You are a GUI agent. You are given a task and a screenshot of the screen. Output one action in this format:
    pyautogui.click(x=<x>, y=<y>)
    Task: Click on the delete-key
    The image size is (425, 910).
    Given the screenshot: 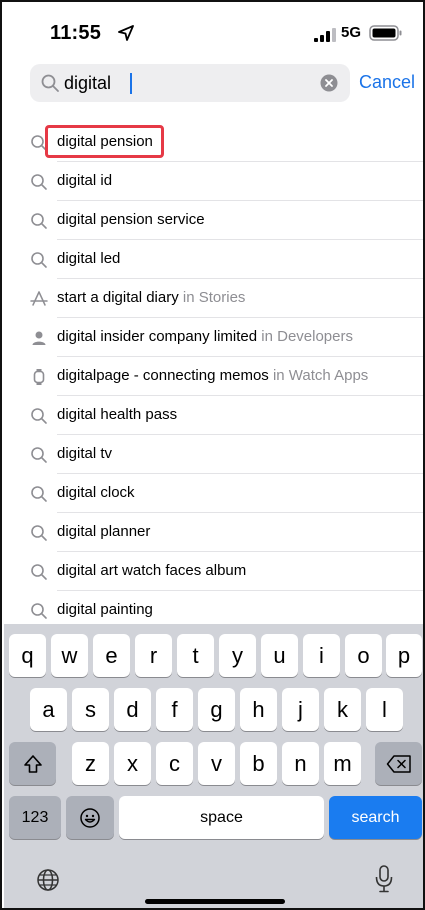 What is the action you would take?
    pyautogui.click(x=398, y=763)
    